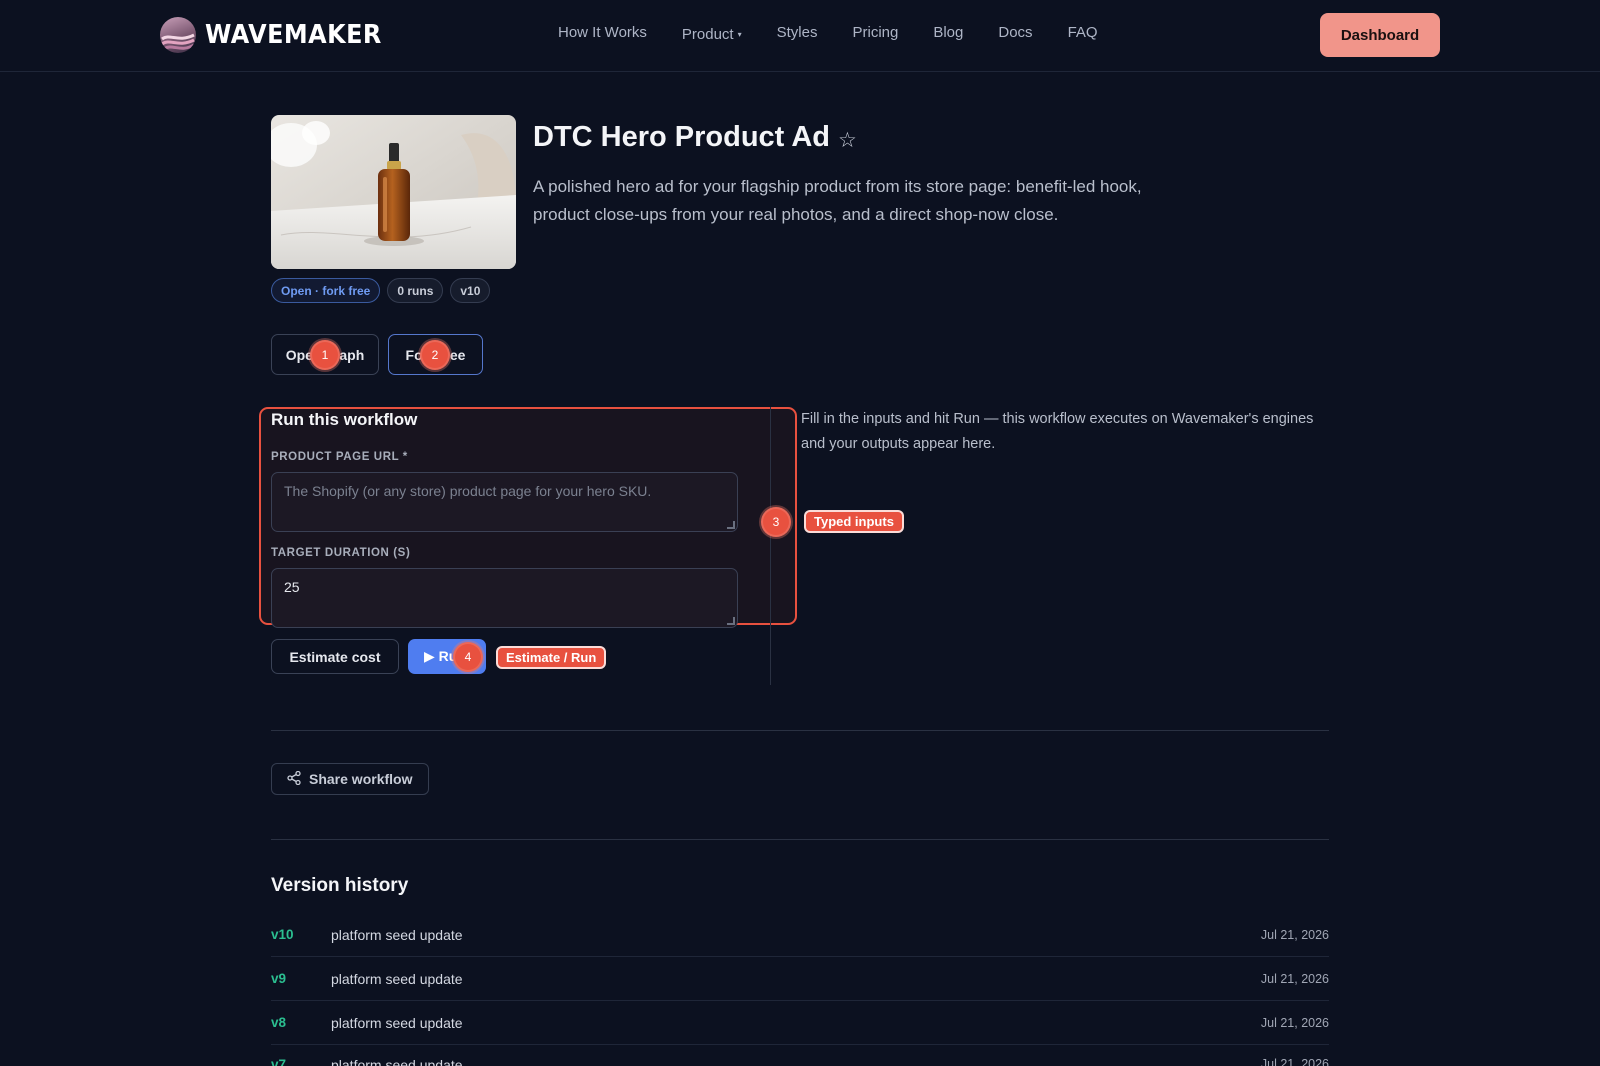 The height and width of the screenshot is (1066, 1600). What do you see at coordinates (776, 522) in the screenshot?
I see `annotation-marker-3: 3` at bounding box center [776, 522].